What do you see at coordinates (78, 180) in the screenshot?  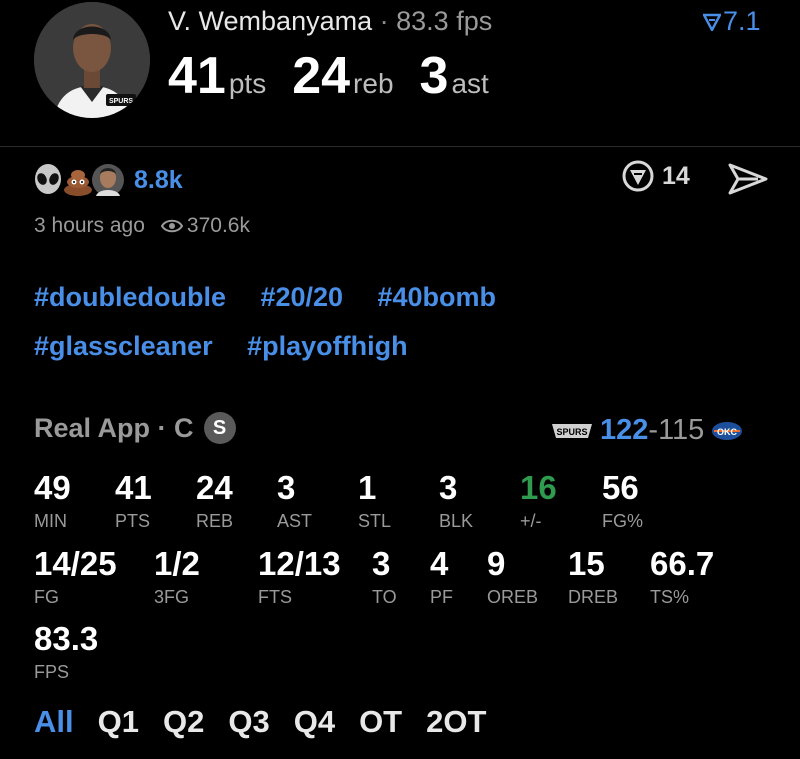 I see `poop-emoji-icon` at bounding box center [78, 180].